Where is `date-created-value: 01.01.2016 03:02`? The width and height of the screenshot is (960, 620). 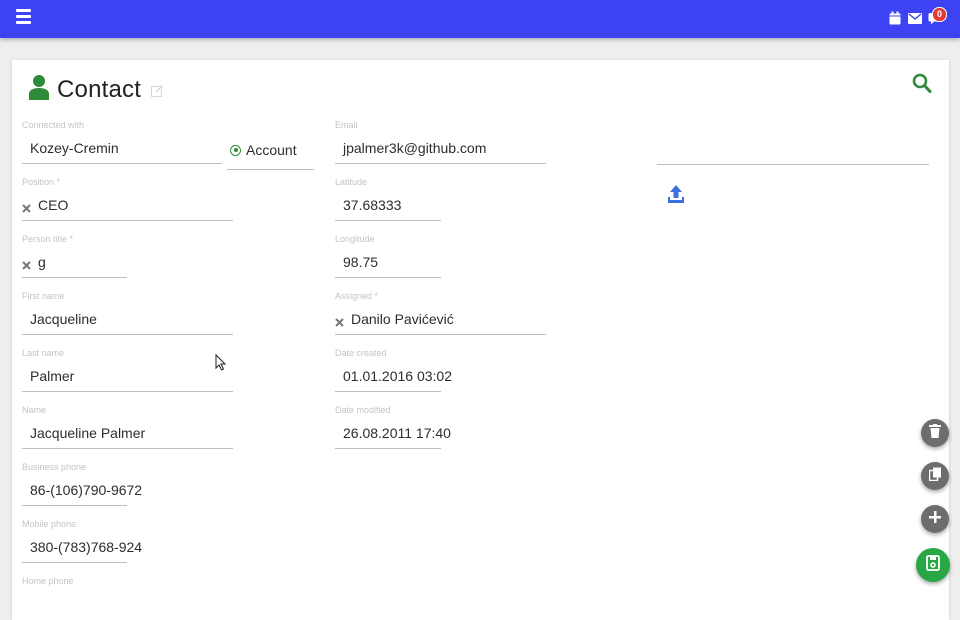
date-created-value: 01.01.2016 03:02 is located at coordinates (397, 376).